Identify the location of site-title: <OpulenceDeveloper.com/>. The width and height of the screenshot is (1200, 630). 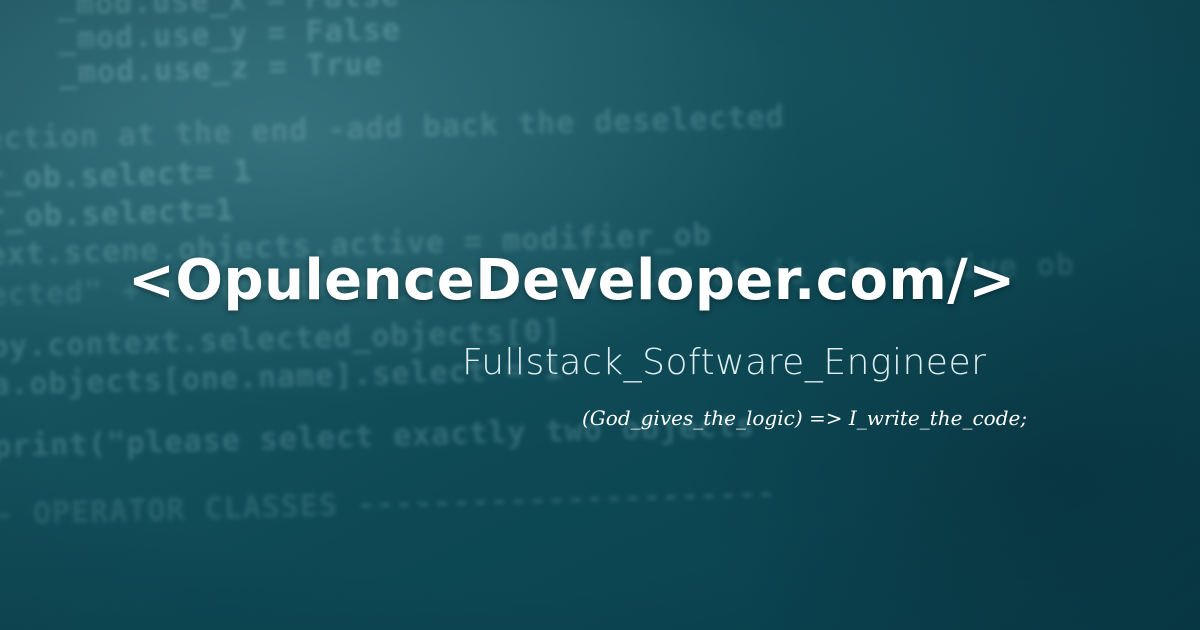
(572, 280).